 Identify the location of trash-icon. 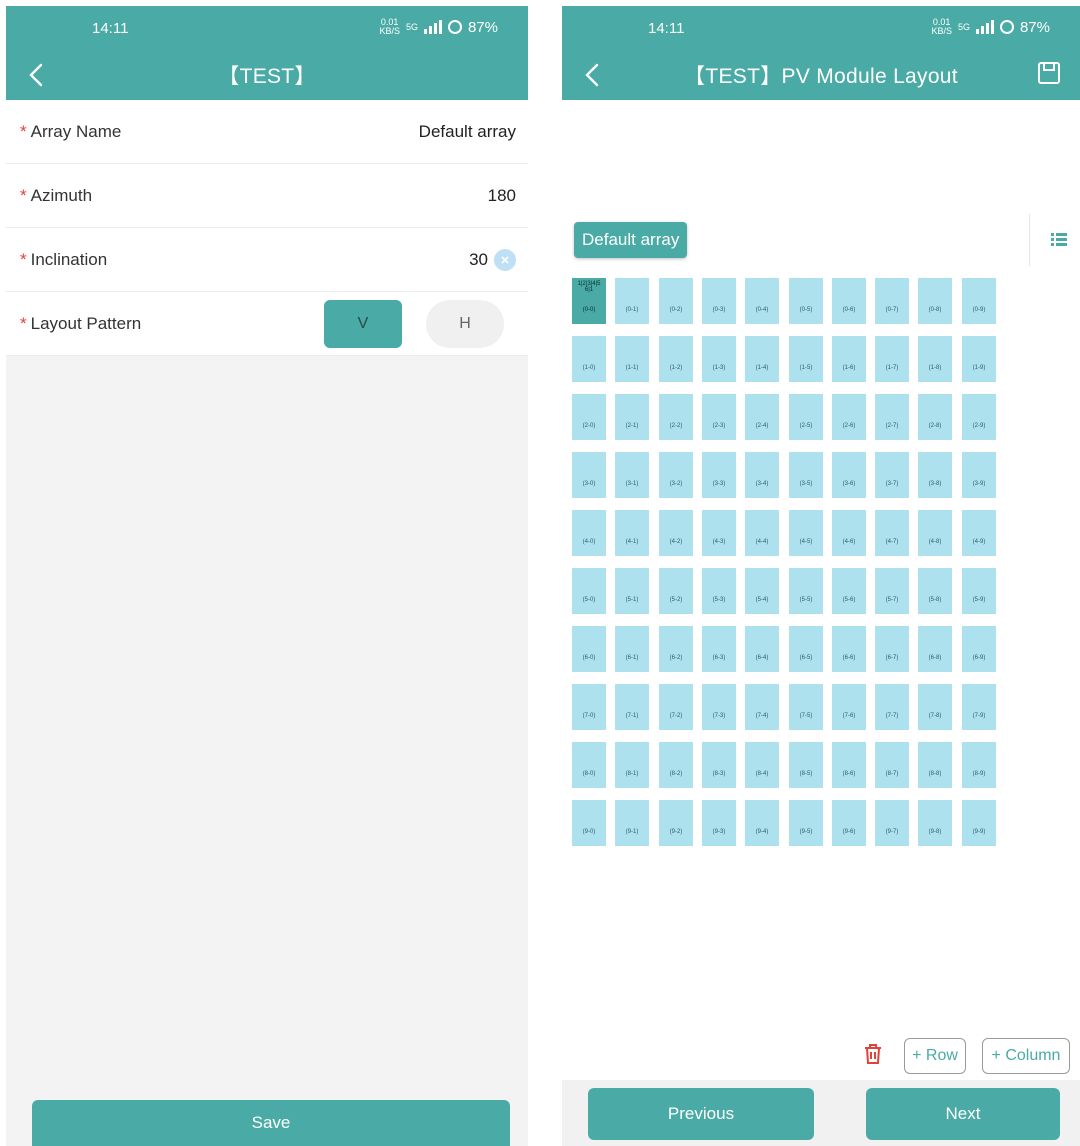
(873, 1054).